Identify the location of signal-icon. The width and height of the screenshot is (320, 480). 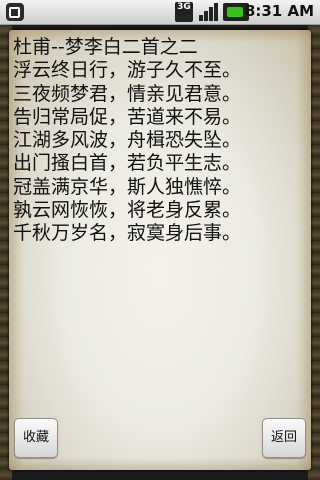
(208, 12).